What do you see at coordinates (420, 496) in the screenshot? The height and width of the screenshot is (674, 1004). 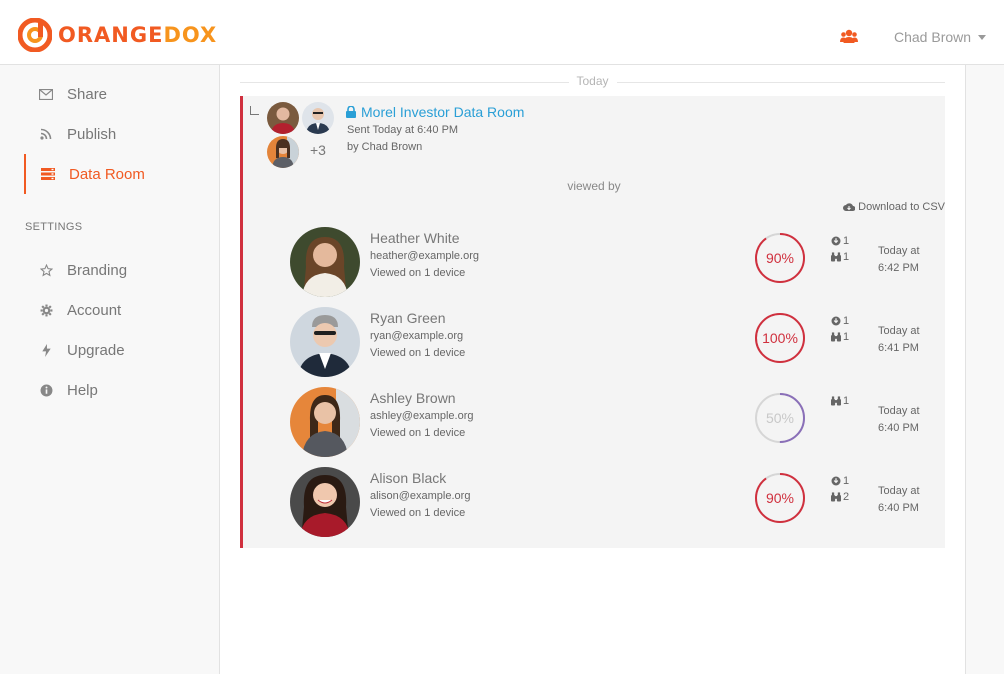 I see `viewer-email: alison@example.org` at bounding box center [420, 496].